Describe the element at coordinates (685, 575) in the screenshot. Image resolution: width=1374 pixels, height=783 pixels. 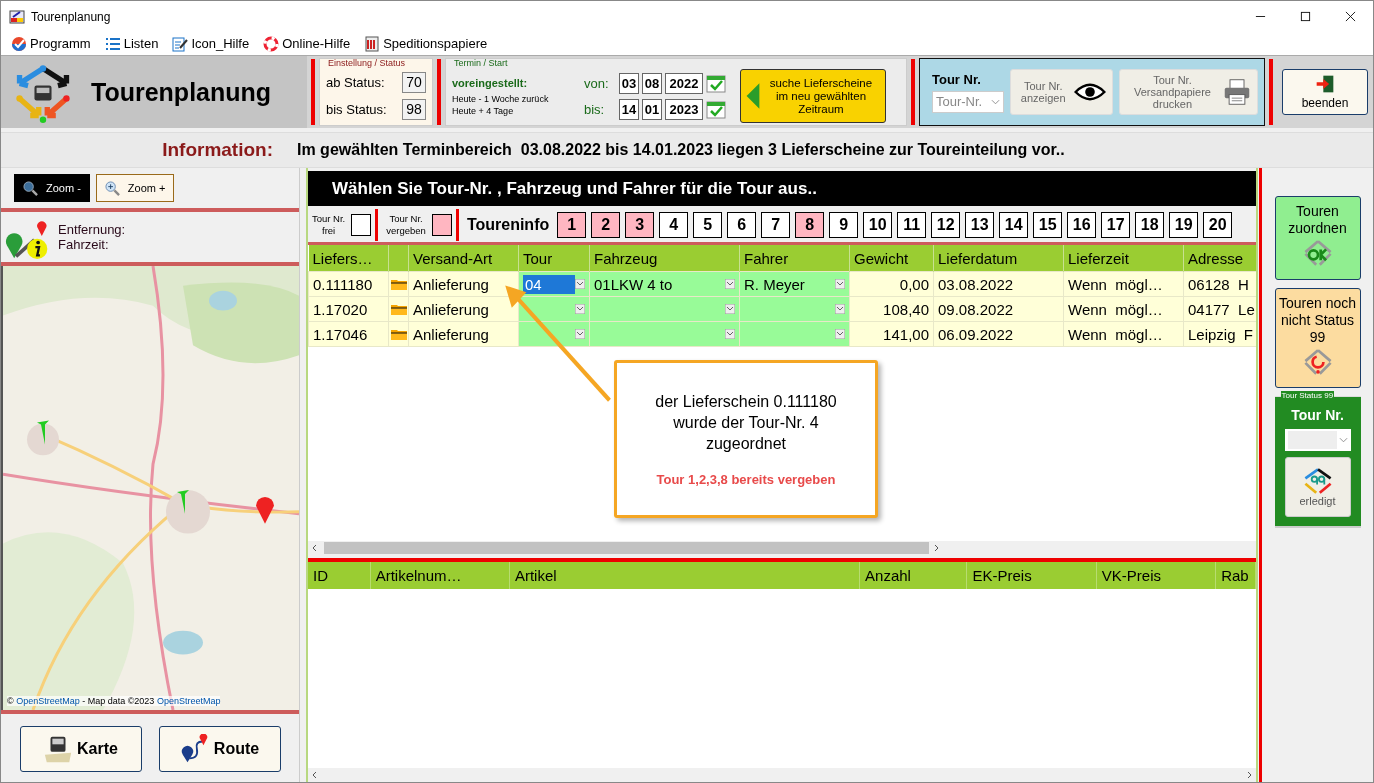
I see `column-header: Artikel` at that location.